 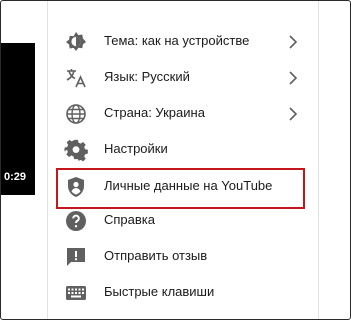 I want to click on menu-item-label: Быстрые клавиши, so click(x=159, y=291).